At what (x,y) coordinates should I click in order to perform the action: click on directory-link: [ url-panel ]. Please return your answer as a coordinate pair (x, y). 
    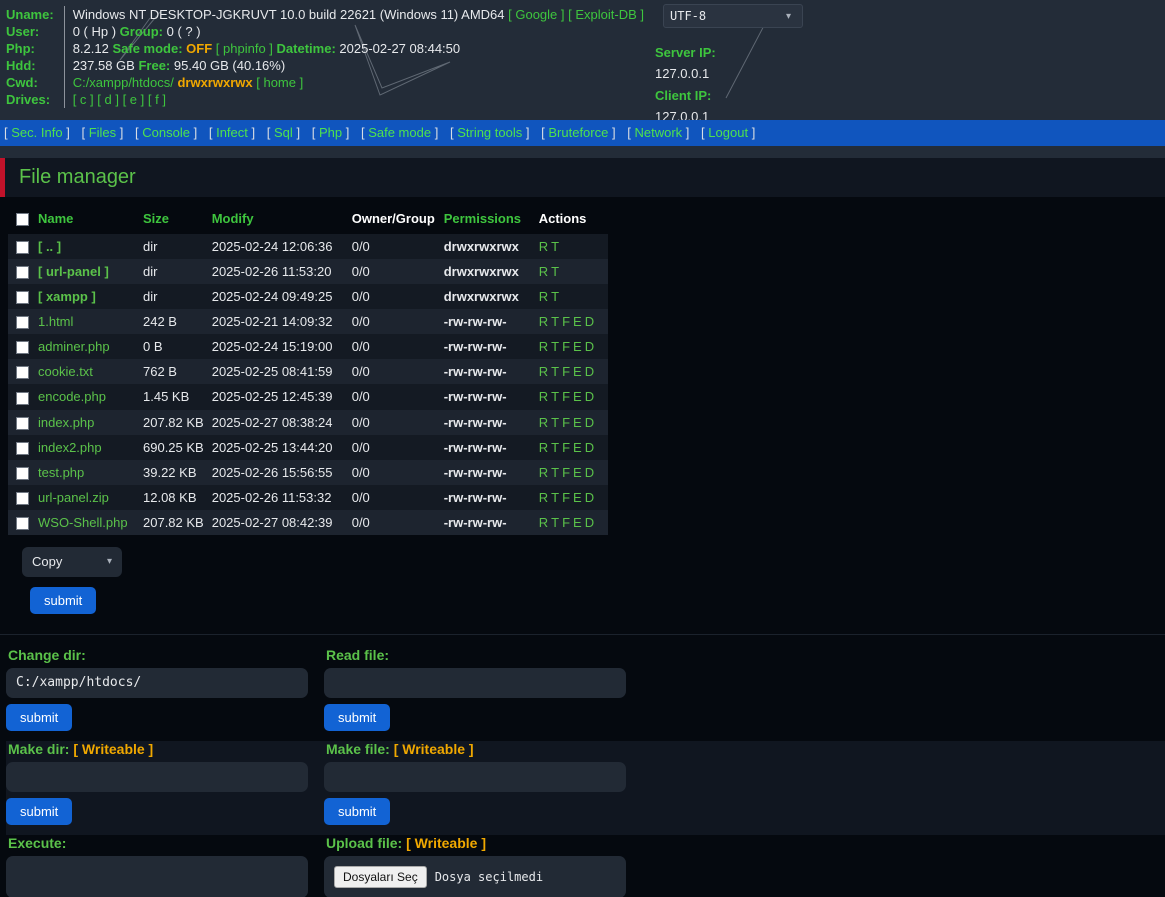
    Looking at the image, I should click on (73, 271).